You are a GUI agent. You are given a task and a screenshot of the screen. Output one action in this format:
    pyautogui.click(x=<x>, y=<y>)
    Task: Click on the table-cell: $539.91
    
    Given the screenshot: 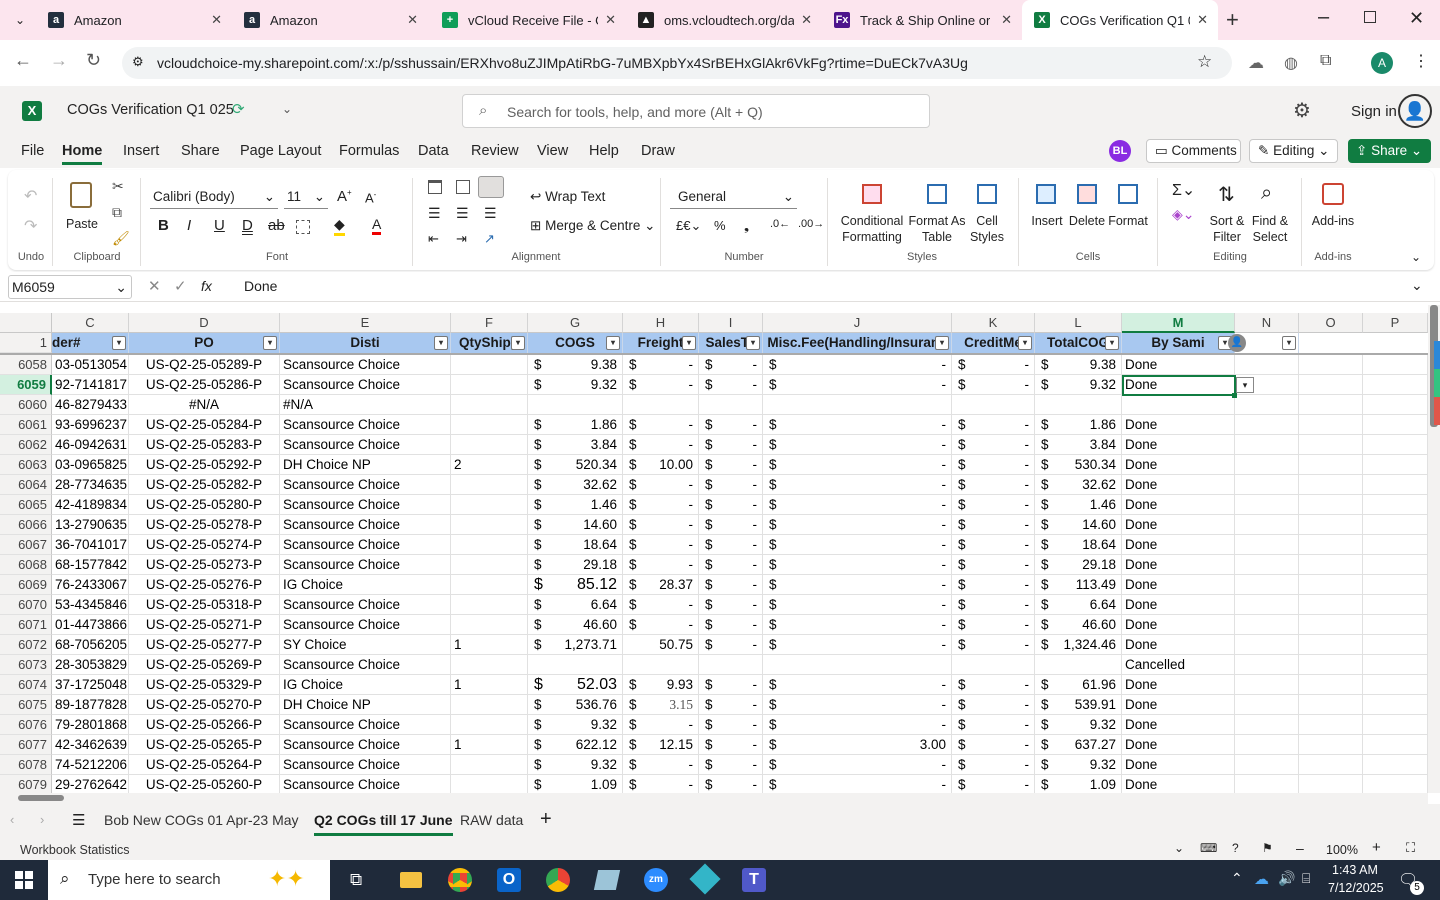 What is the action you would take?
    pyautogui.click(x=1078, y=705)
    